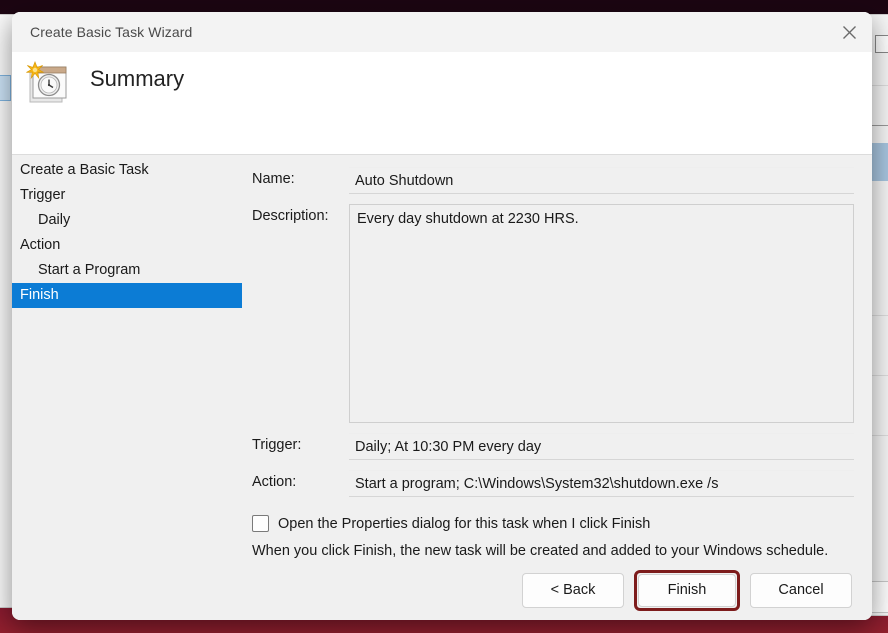 The image size is (888, 633). I want to click on sidebar-item-trigger: Trigger, so click(132, 195).